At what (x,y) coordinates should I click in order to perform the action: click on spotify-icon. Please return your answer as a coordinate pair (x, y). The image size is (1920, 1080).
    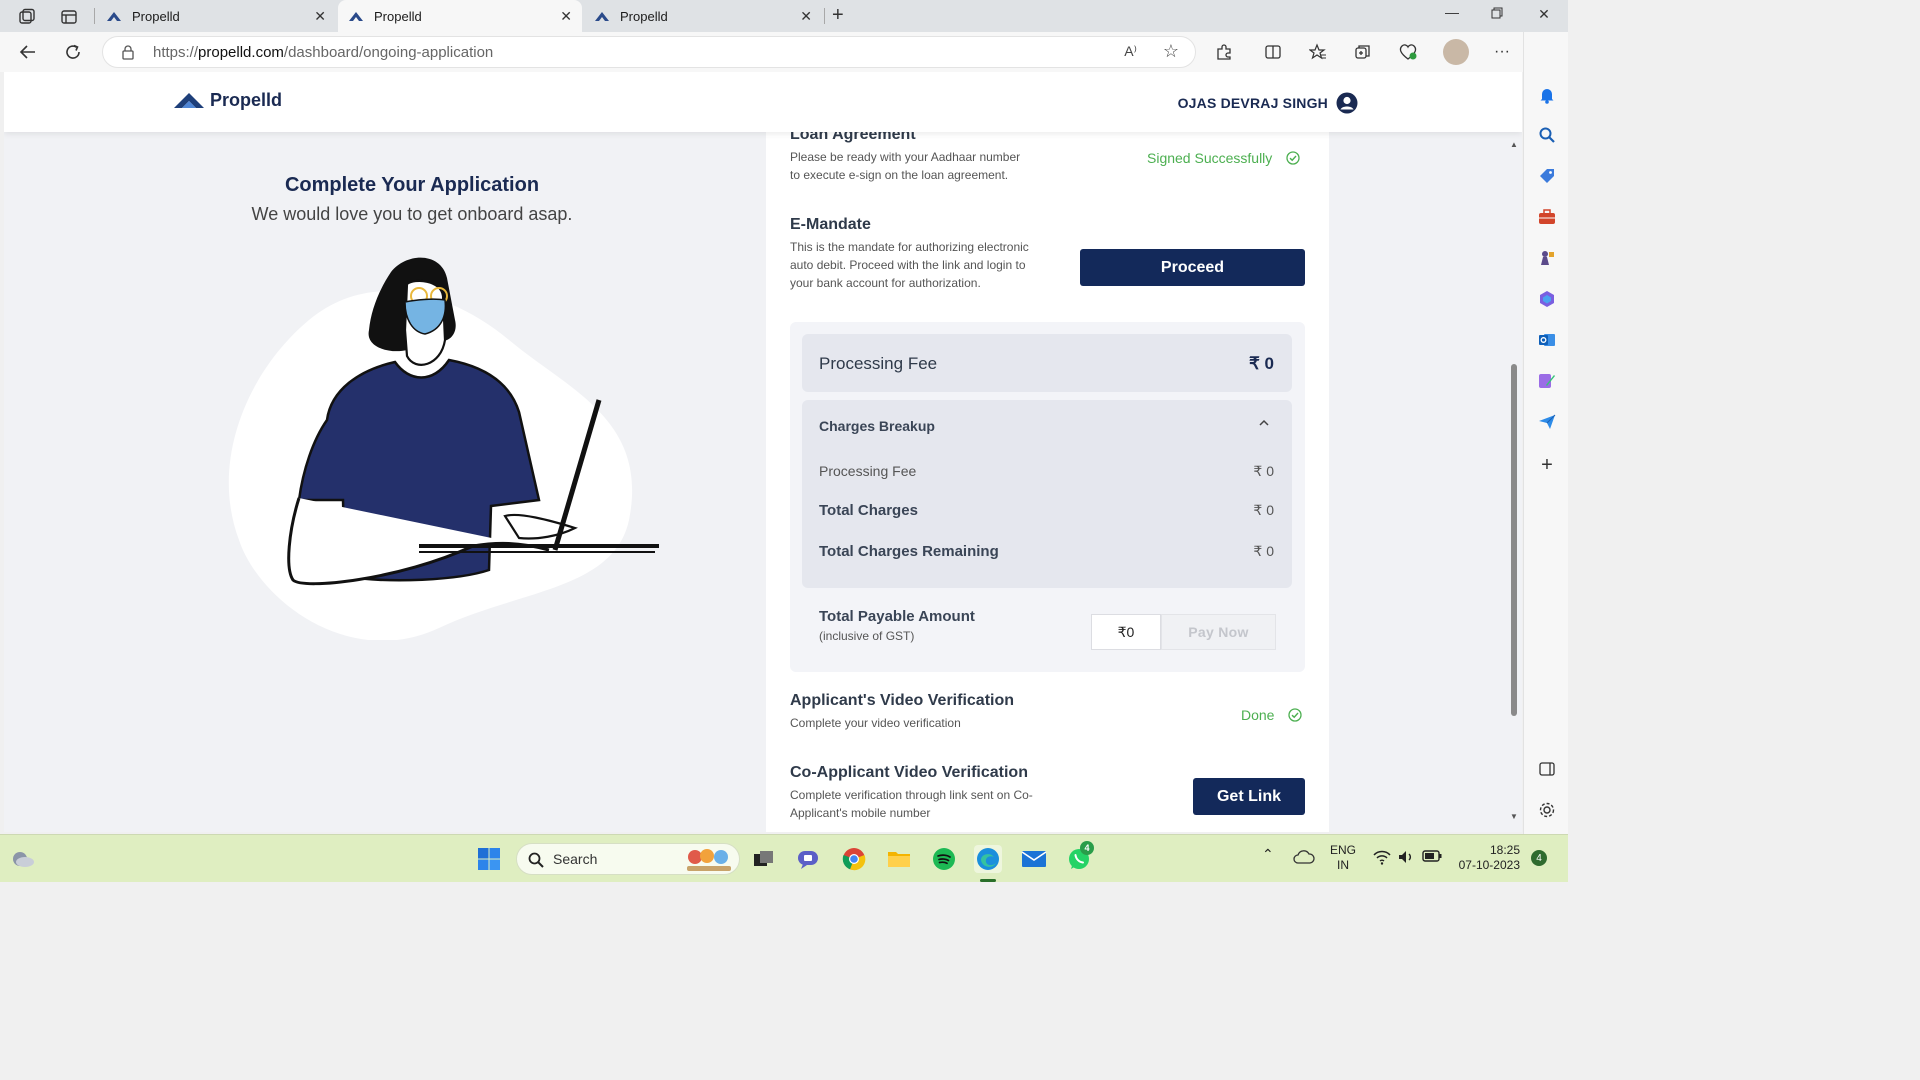
    Looking at the image, I should click on (944, 859).